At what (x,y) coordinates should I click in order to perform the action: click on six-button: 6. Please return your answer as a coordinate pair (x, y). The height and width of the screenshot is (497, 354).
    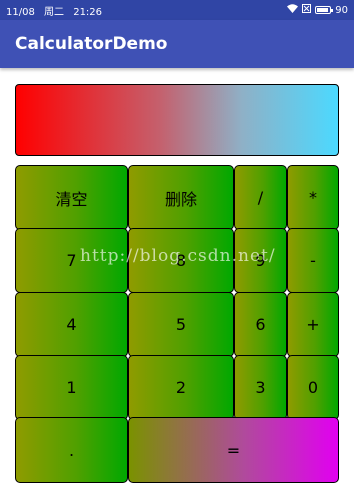
    Looking at the image, I should click on (260, 324).